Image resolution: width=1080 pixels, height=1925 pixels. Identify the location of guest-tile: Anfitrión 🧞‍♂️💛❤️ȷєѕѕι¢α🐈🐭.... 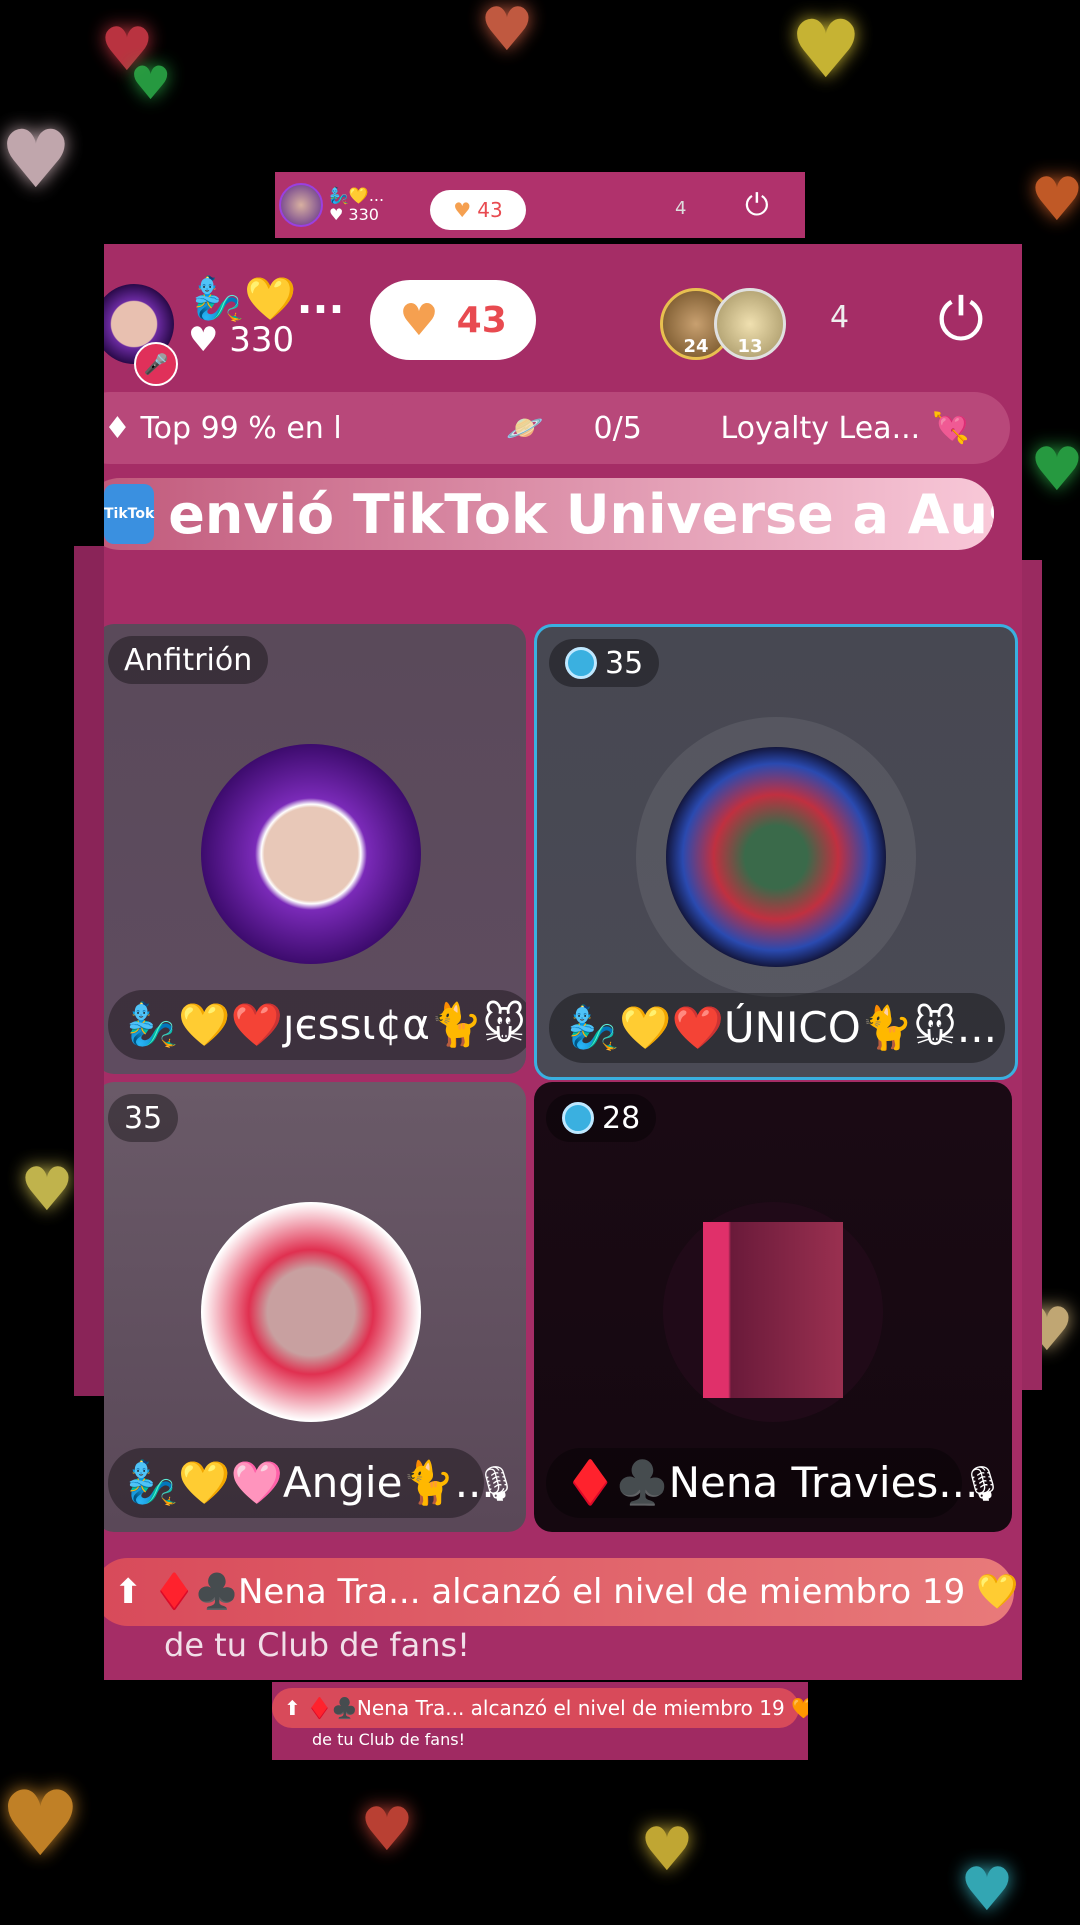
(315, 849).